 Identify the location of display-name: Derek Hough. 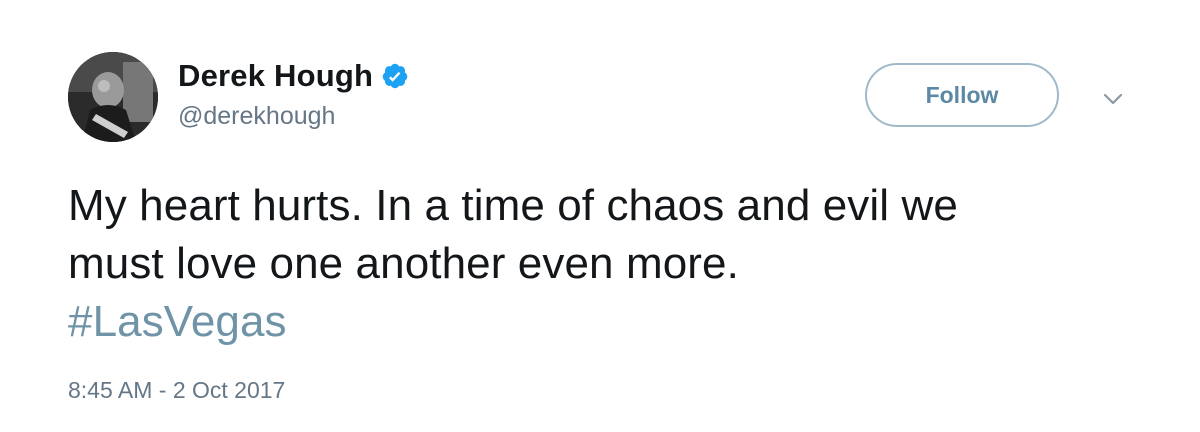
(275, 76).